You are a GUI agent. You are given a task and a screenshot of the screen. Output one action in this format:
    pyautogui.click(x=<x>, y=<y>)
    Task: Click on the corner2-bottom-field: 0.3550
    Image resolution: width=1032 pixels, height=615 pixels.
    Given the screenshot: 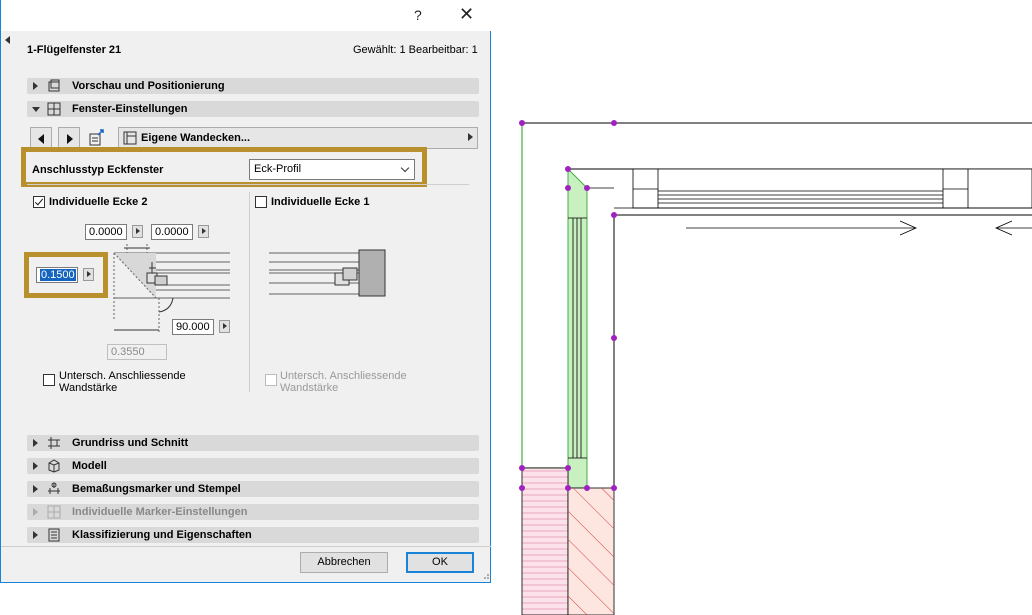 What is the action you would take?
    pyautogui.click(x=137, y=352)
    